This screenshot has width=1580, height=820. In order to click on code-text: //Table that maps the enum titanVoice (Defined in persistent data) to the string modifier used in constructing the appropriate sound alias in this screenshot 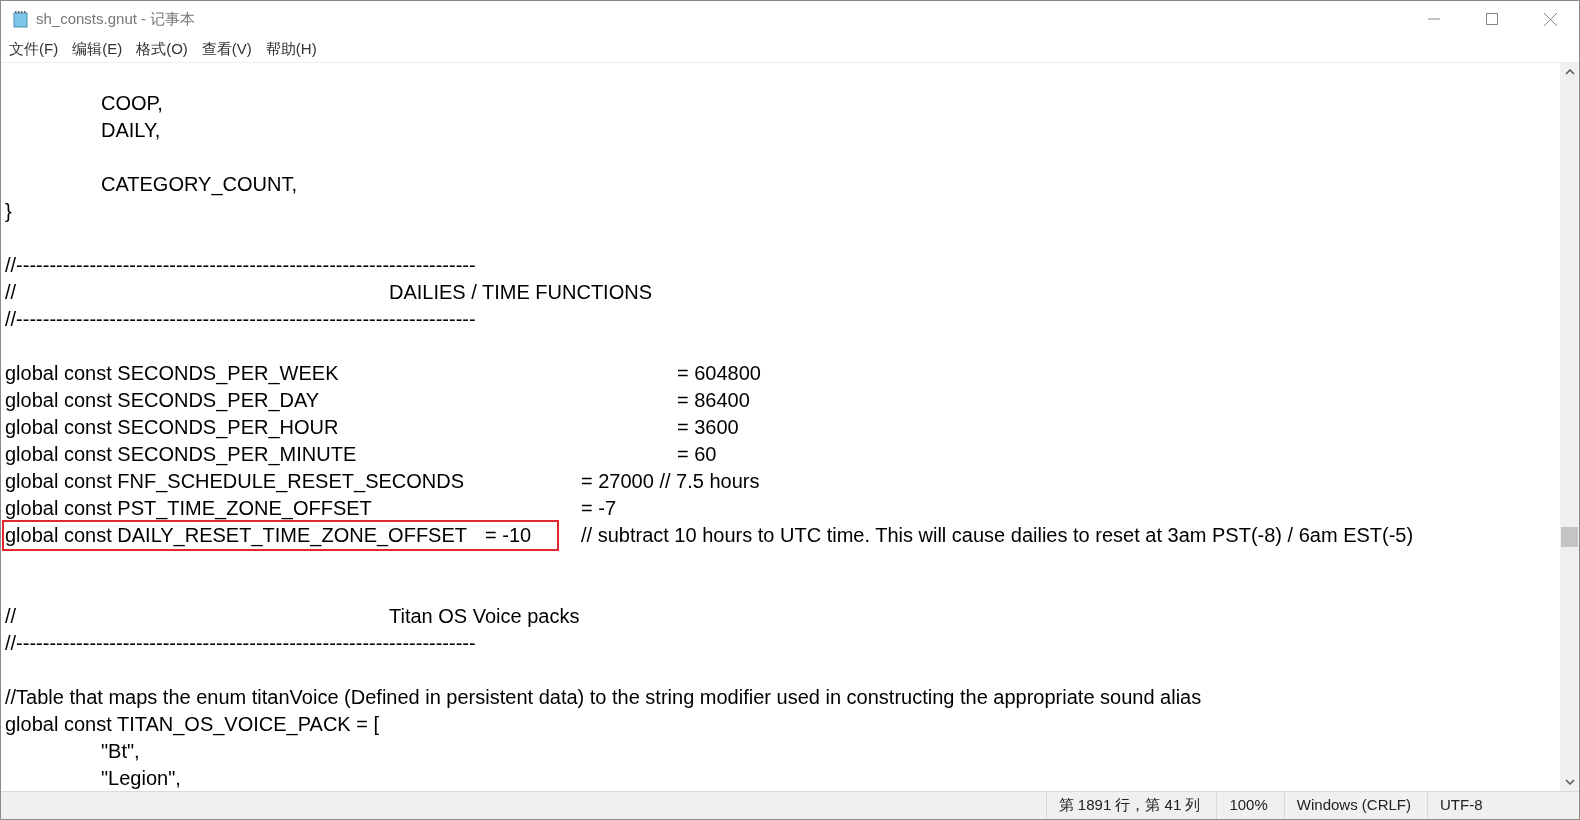, I will do `click(603, 697)`.